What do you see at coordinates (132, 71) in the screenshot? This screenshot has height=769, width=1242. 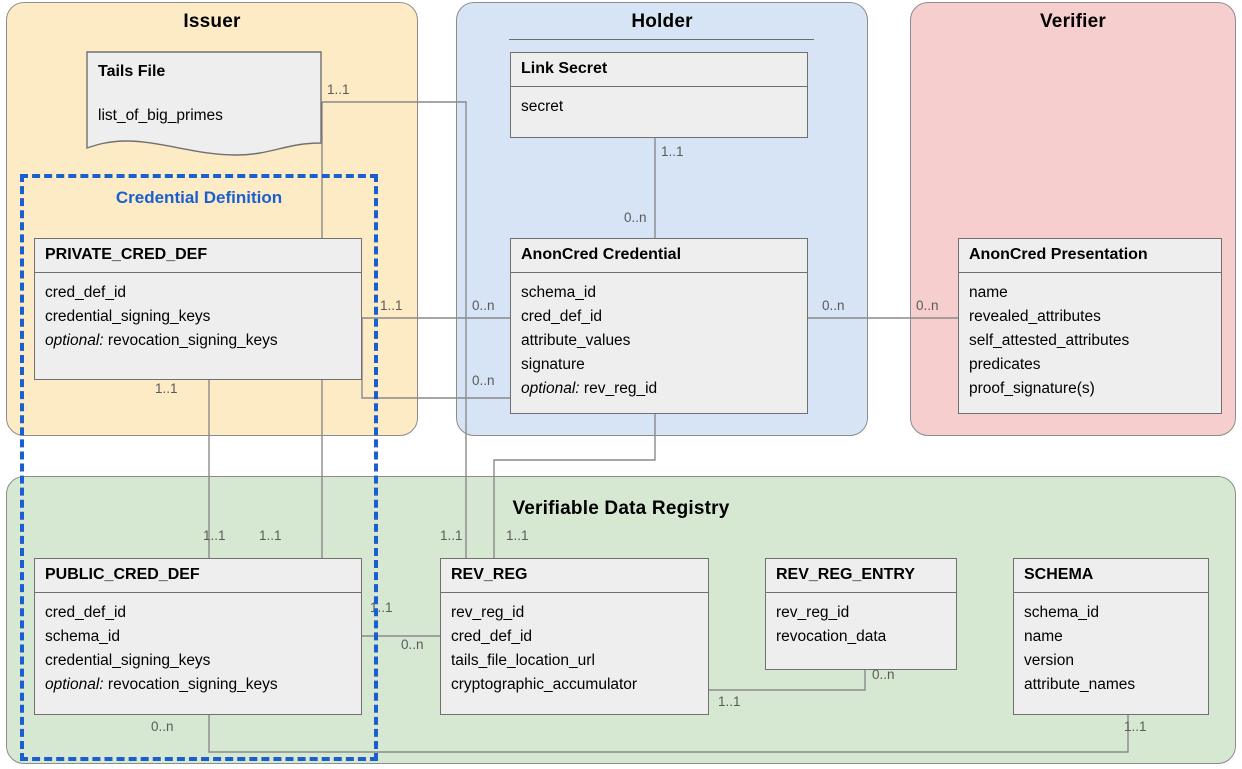 I see `entity-tails-file-name: Tails File` at bounding box center [132, 71].